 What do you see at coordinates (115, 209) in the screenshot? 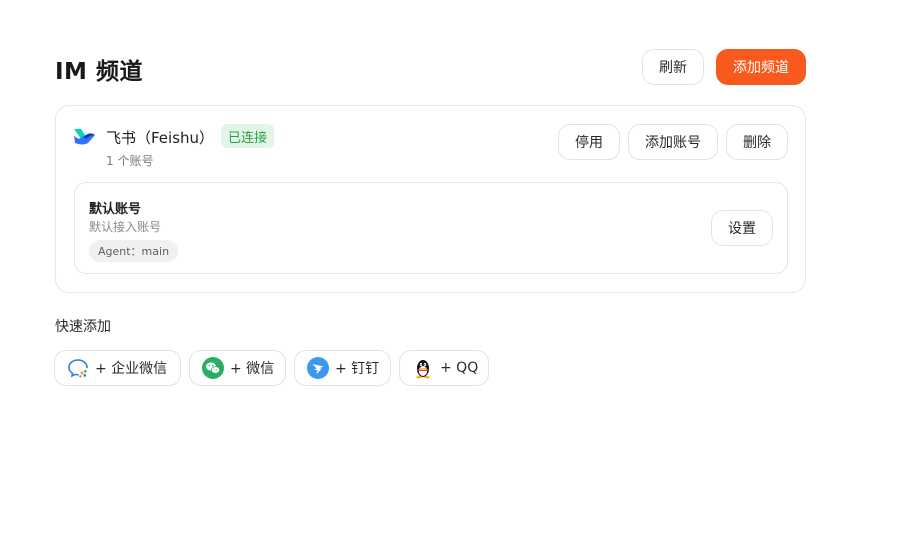
I see `account-title: 默认账号` at bounding box center [115, 209].